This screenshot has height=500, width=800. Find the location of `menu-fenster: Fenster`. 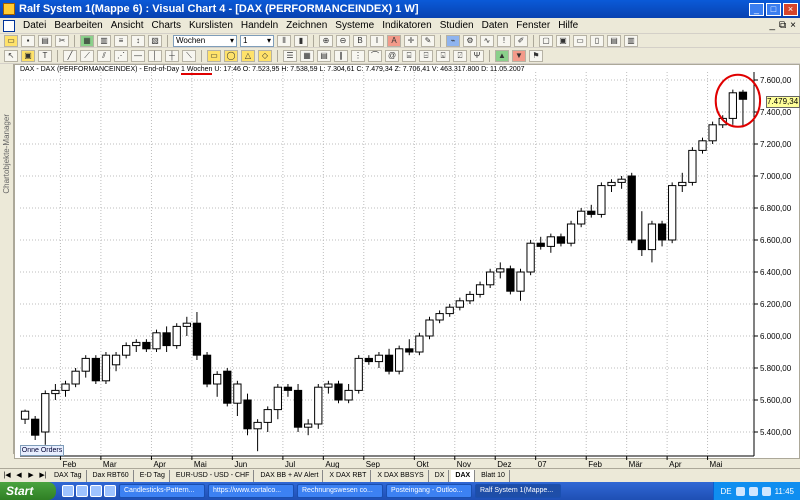

menu-fenster: Fenster is located at coordinates (533, 25).